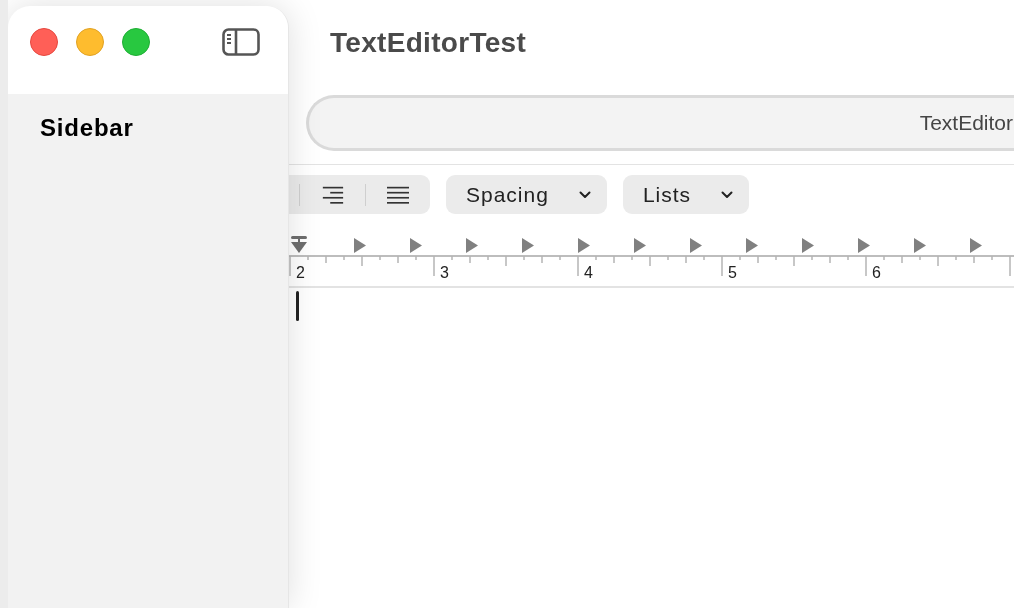 The image size is (1014, 608). Describe the element at coordinates (876, 273) in the screenshot. I see `ruler-number: 6` at that location.